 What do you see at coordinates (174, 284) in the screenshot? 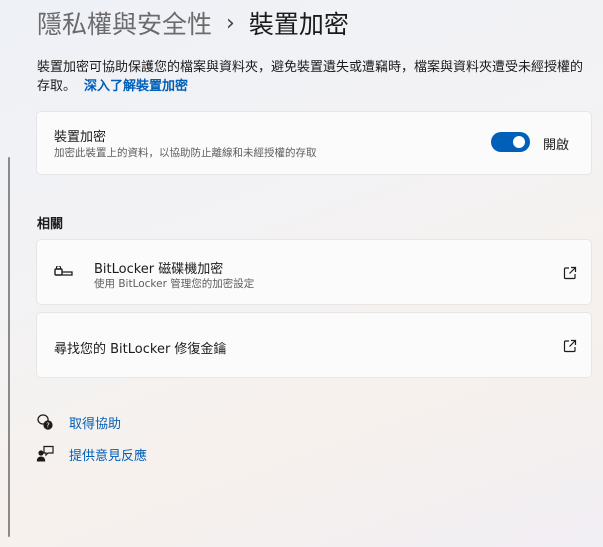
I see `bitlocker-card-subtitle: 使用 BitLocker 管理您的加密設定` at bounding box center [174, 284].